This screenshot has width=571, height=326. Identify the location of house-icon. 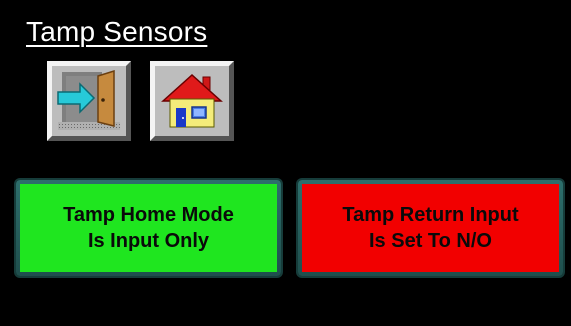
(192, 100).